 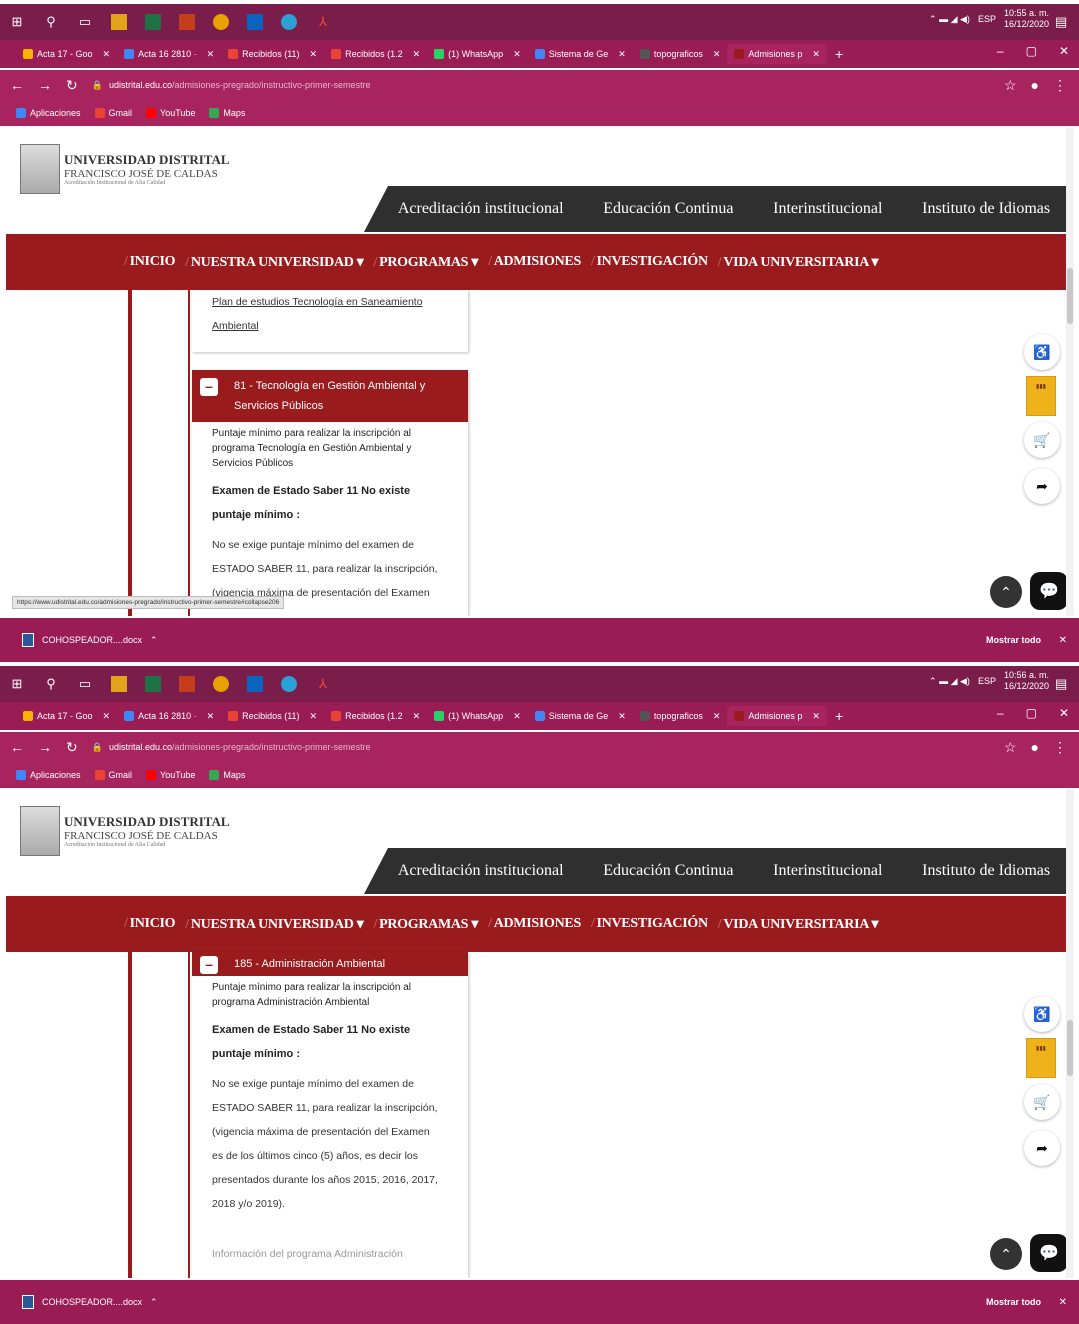 I want to click on accordion-header: – 185 - Administración Ambiental, so click(x=330, y=964).